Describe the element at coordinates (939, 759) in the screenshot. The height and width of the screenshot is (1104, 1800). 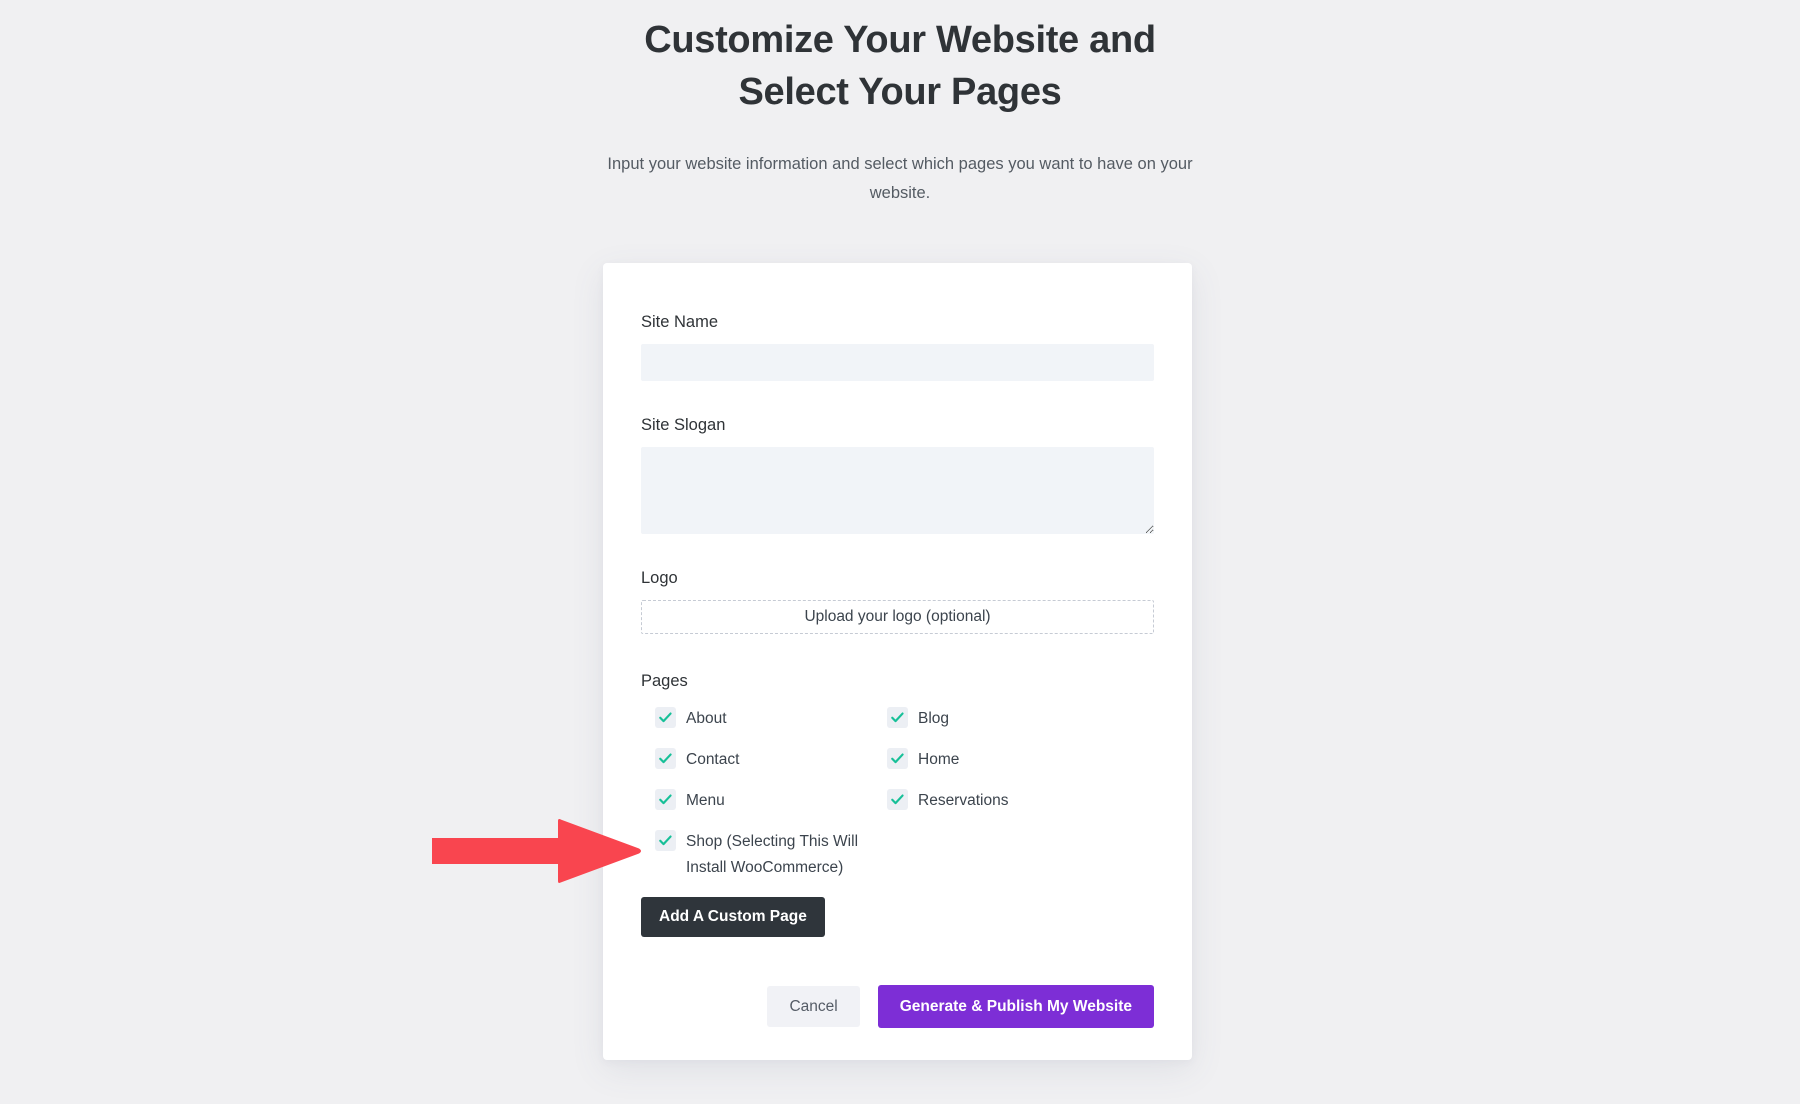
I see `page-checkbox-label: Home` at that location.